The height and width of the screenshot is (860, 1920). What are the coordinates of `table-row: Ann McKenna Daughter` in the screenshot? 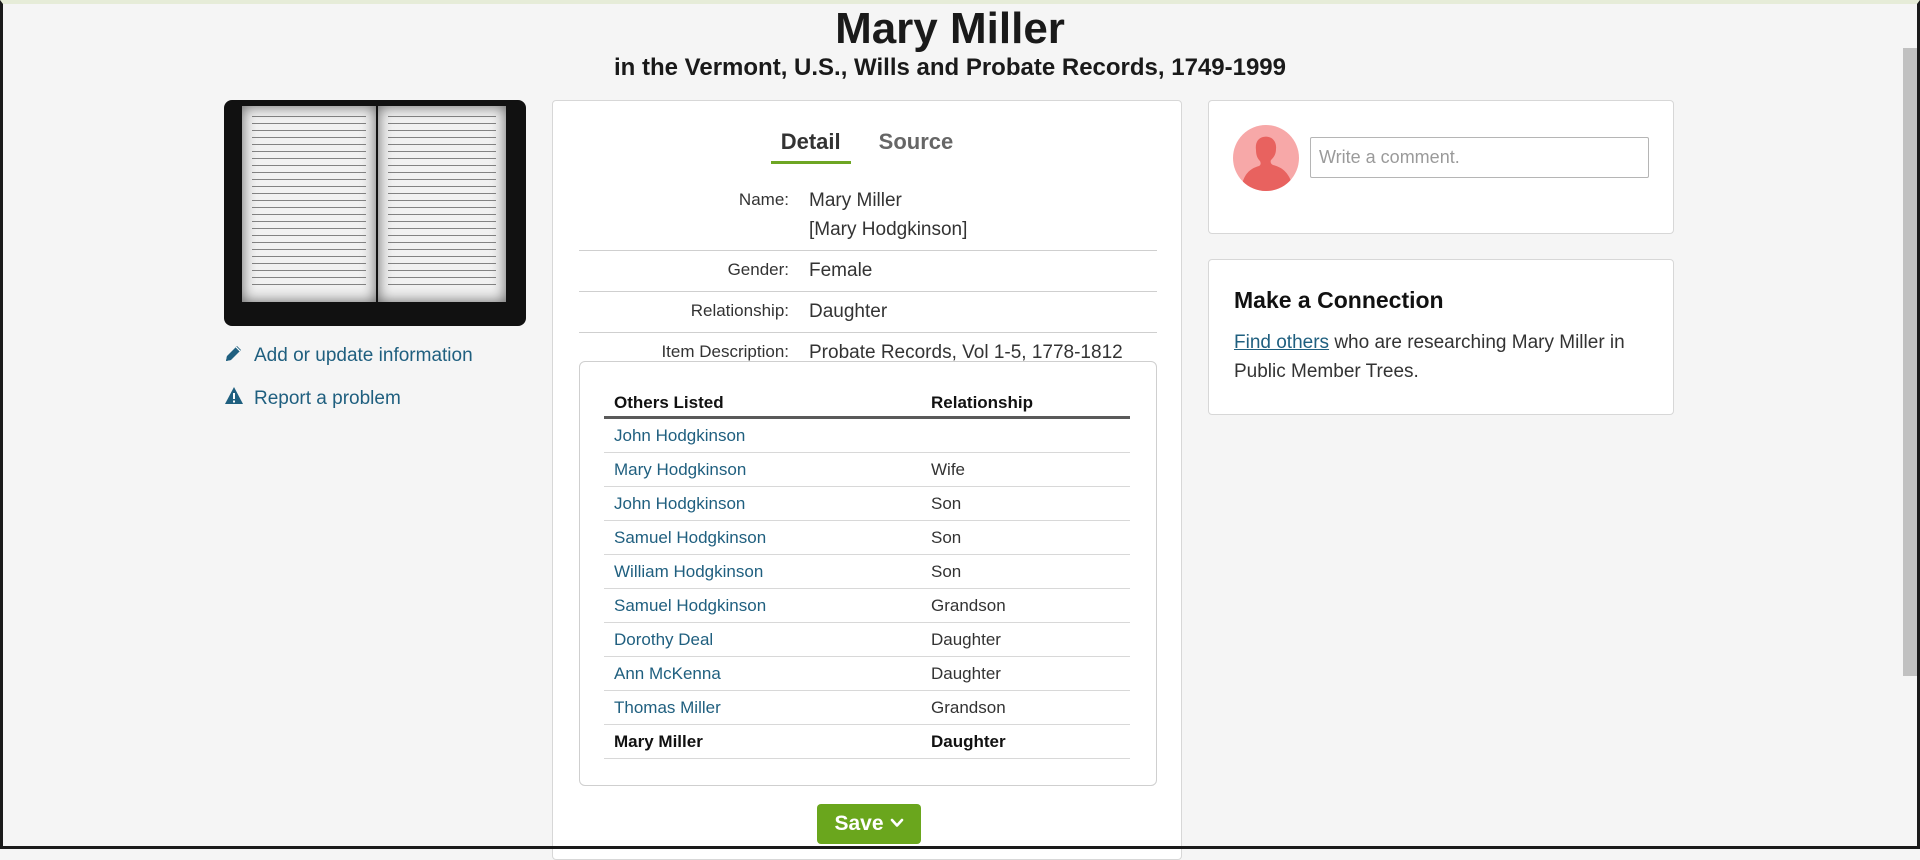 It's located at (867, 673).